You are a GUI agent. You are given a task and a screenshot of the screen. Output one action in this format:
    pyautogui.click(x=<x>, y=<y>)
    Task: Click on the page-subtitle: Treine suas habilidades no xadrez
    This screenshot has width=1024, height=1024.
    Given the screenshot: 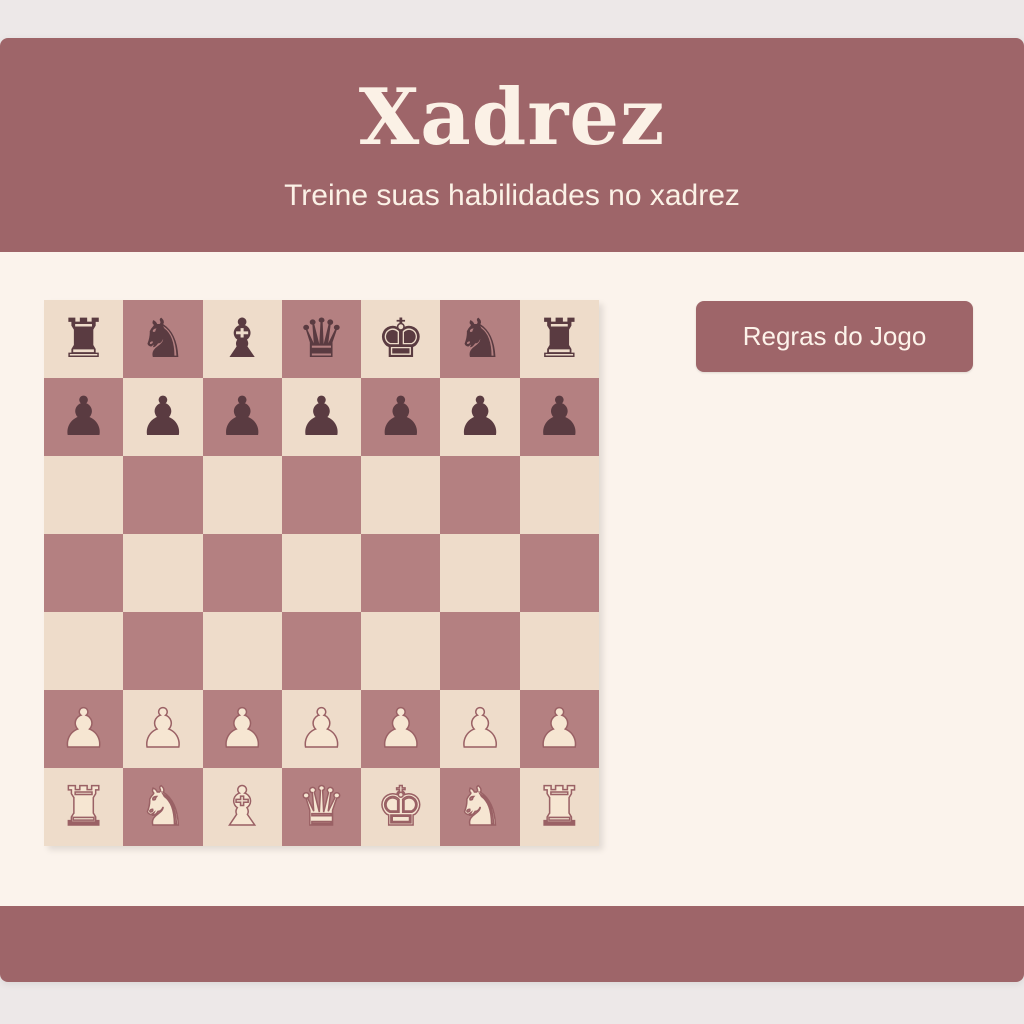 What is the action you would take?
    pyautogui.click(x=512, y=195)
    